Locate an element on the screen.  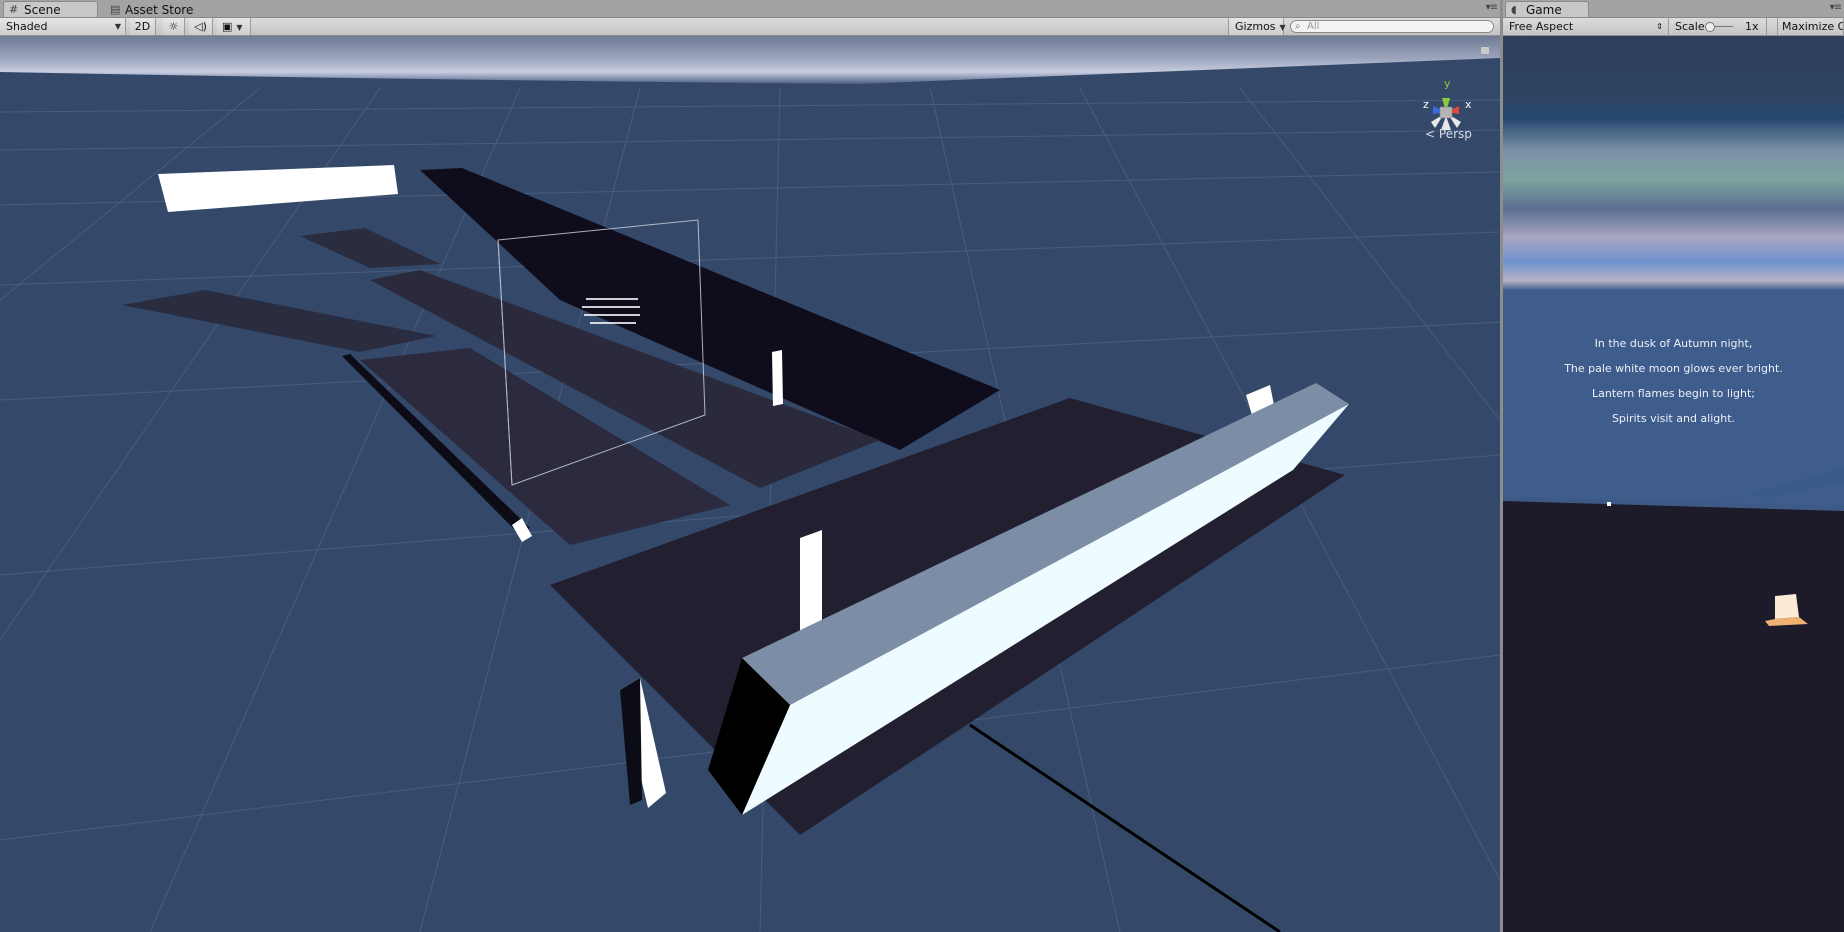
poem-line: In the dusk of Autumn night, is located at coordinates (1673, 343).